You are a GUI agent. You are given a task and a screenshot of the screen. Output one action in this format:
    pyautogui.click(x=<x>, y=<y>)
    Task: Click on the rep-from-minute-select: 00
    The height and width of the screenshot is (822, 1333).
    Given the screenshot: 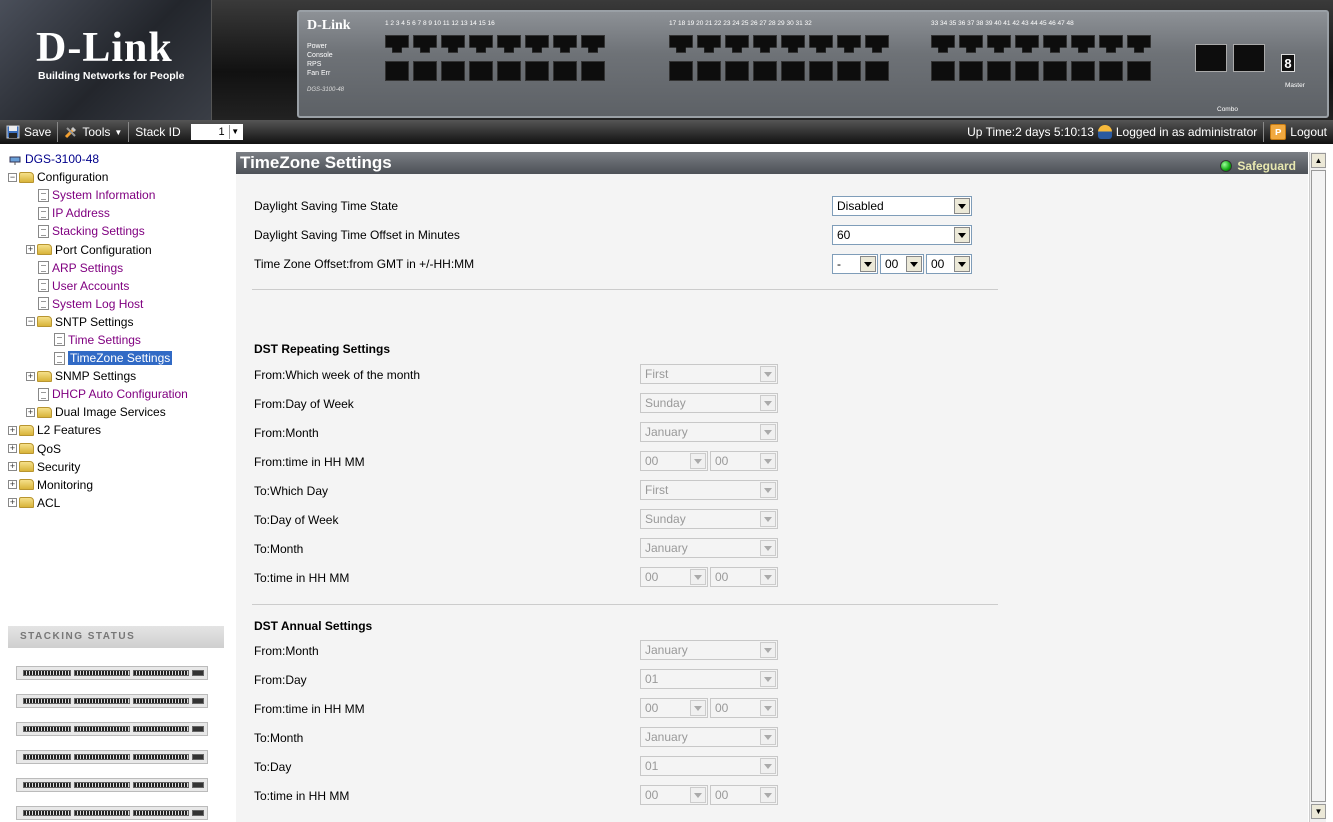 What is the action you would take?
    pyautogui.click(x=744, y=461)
    